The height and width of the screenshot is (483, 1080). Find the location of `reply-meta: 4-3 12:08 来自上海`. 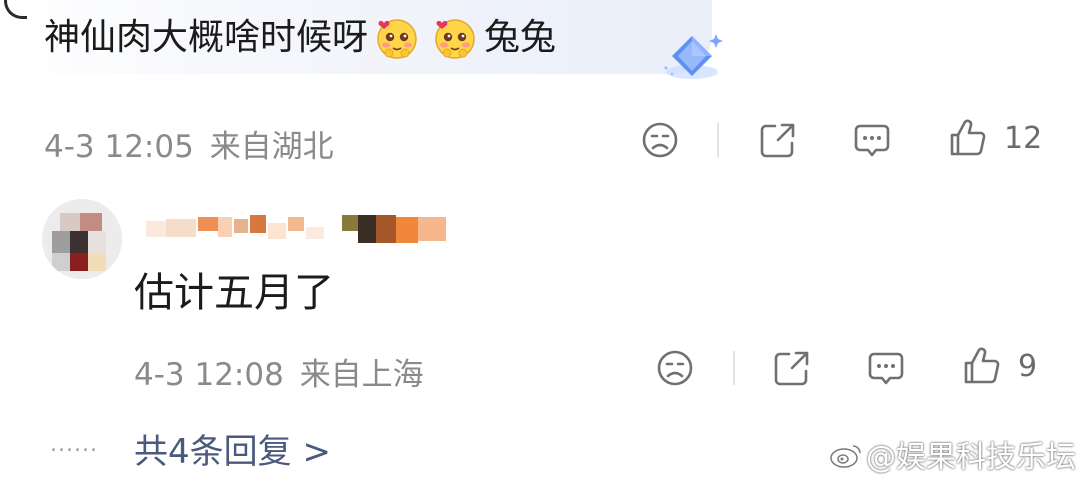

reply-meta: 4-3 12:08 来自上海 is located at coordinates (279, 371).